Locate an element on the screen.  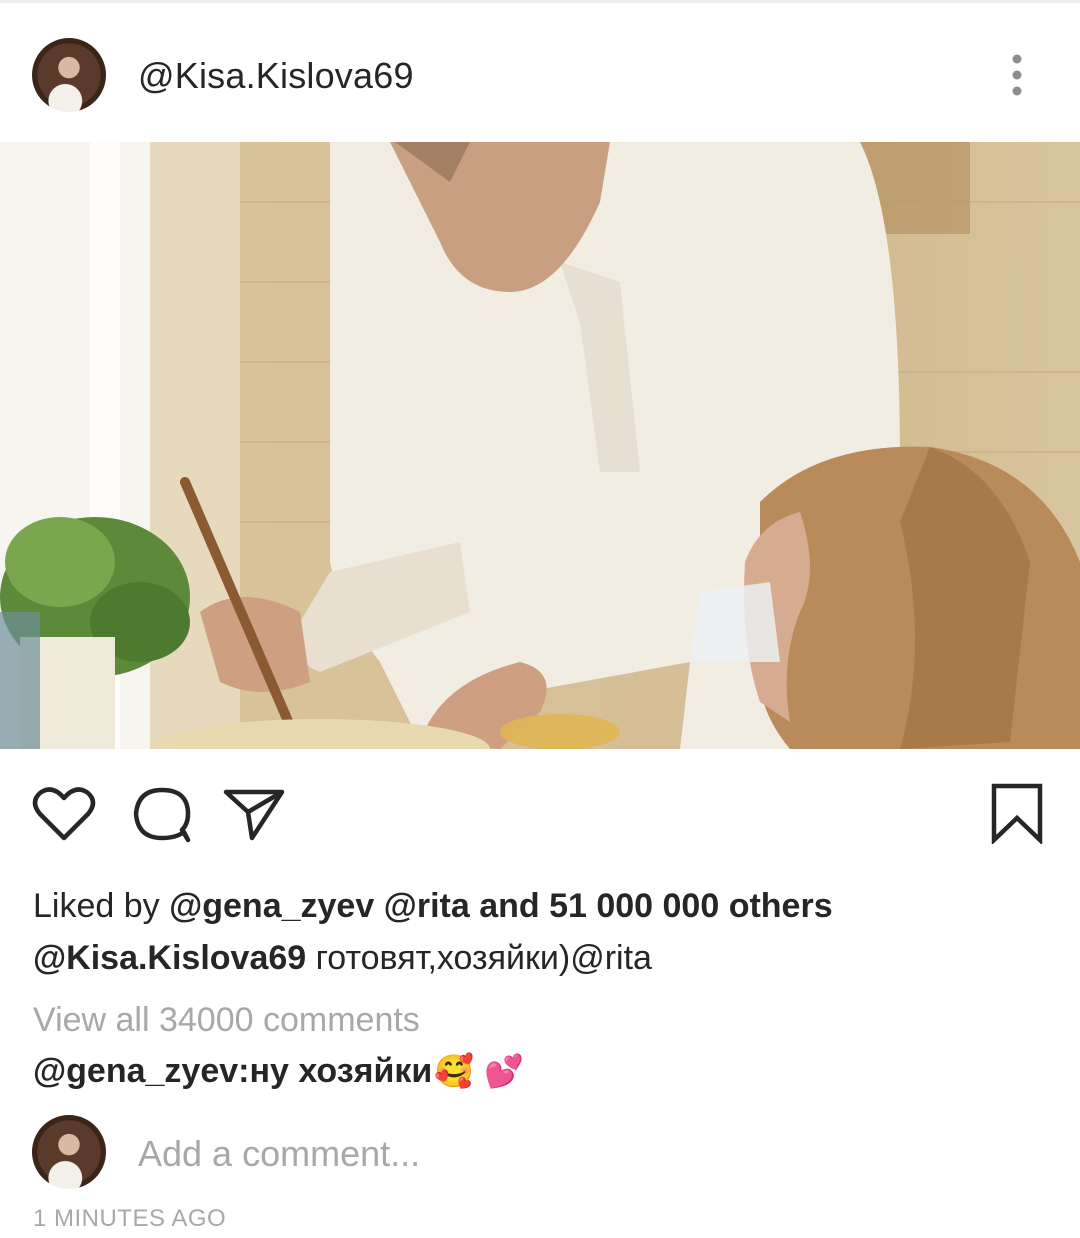
likes-prefix: Liked by is located at coordinates (101, 906).